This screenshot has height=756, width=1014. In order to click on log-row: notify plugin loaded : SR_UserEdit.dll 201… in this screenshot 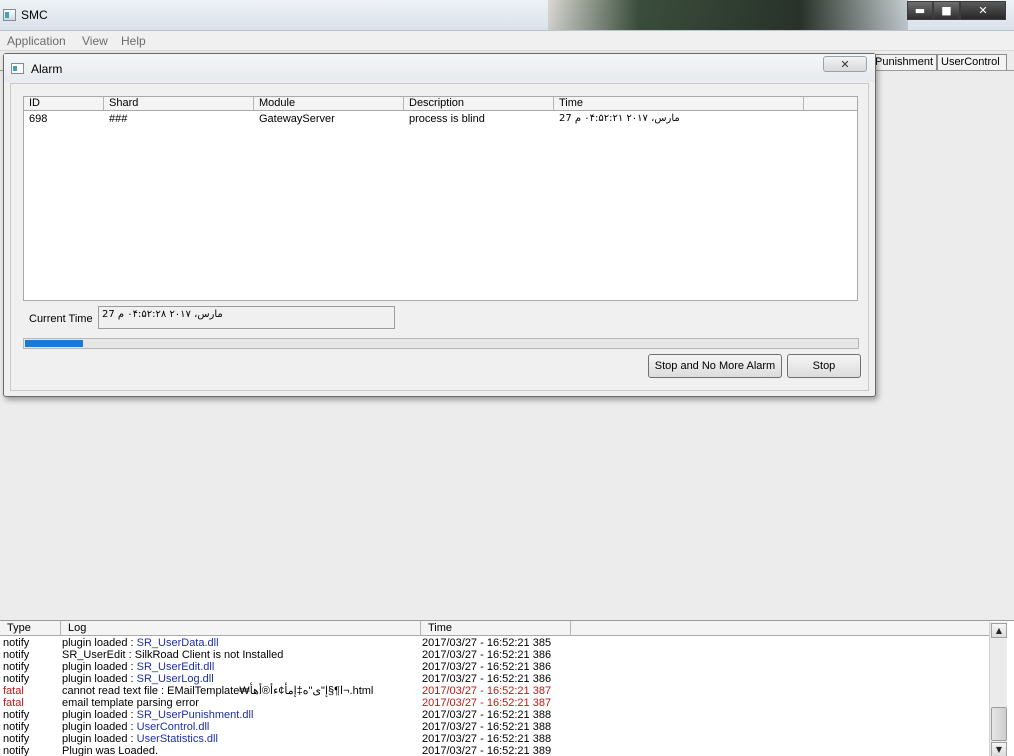, I will do `click(494, 667)`.